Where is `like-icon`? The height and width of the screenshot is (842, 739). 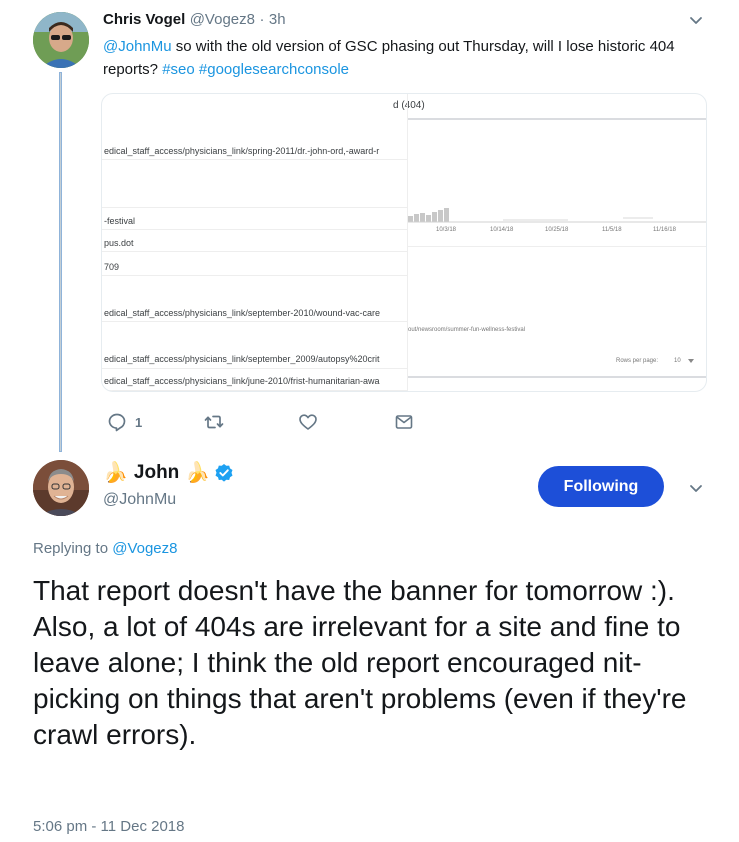
like-icon is located at coordinates (308, 422).